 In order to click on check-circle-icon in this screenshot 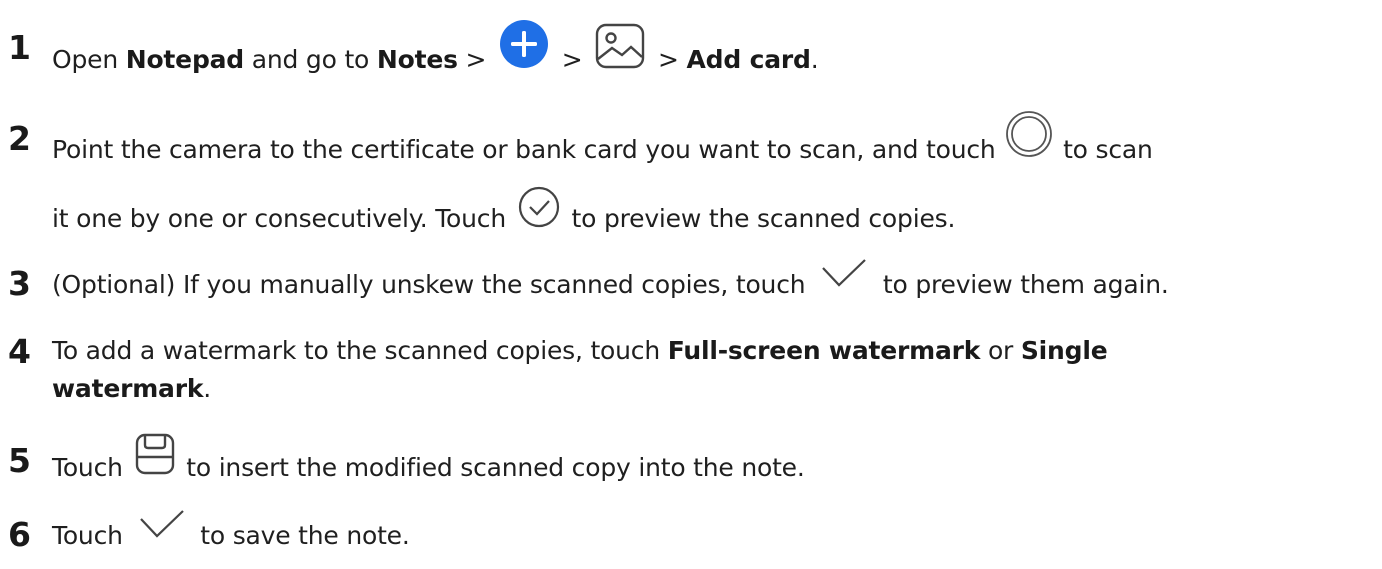, I will do `click(539, 210)`.